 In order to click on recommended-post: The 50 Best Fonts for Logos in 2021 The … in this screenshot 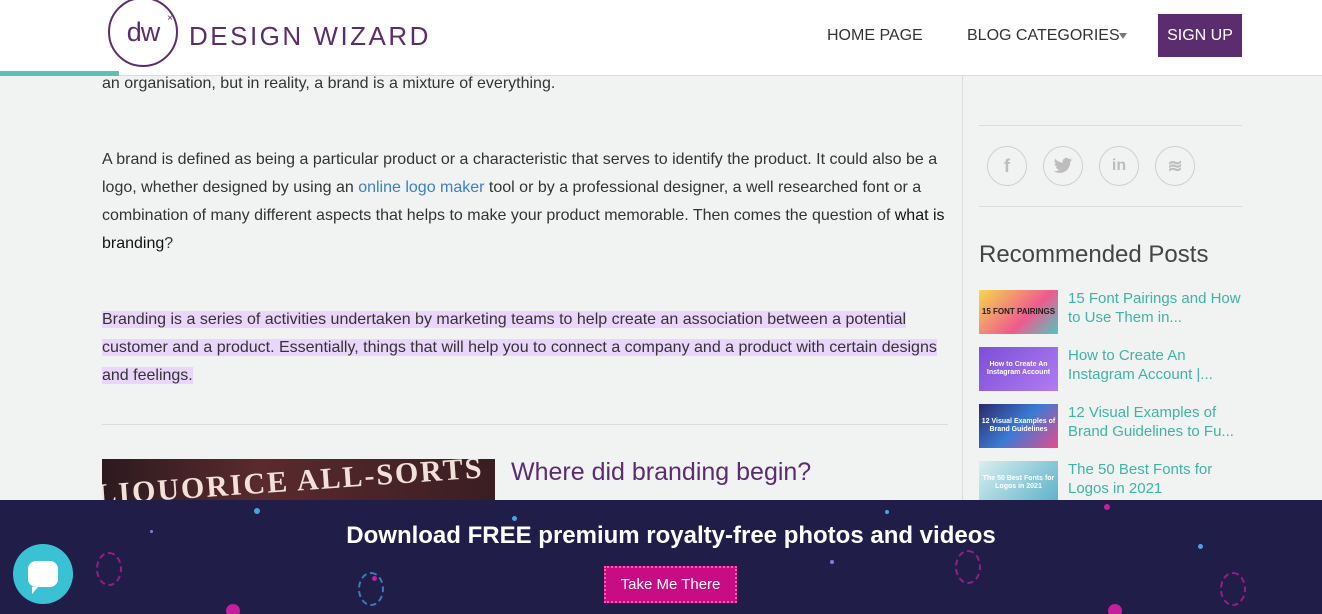, I will do `click(1110, 483)`.